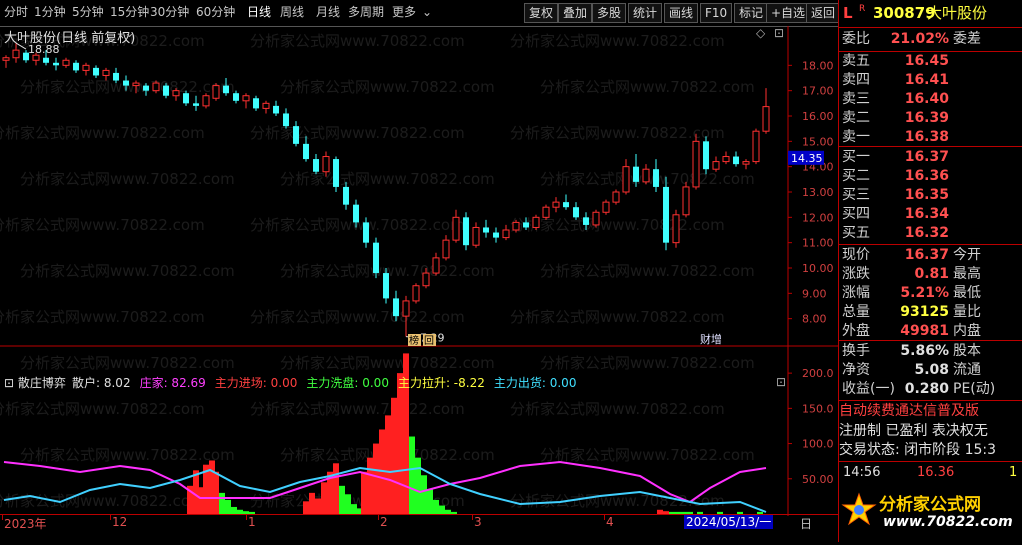 The image size is (1022, 545). I want to click on stat-value: 16.37, so click(926, 255).